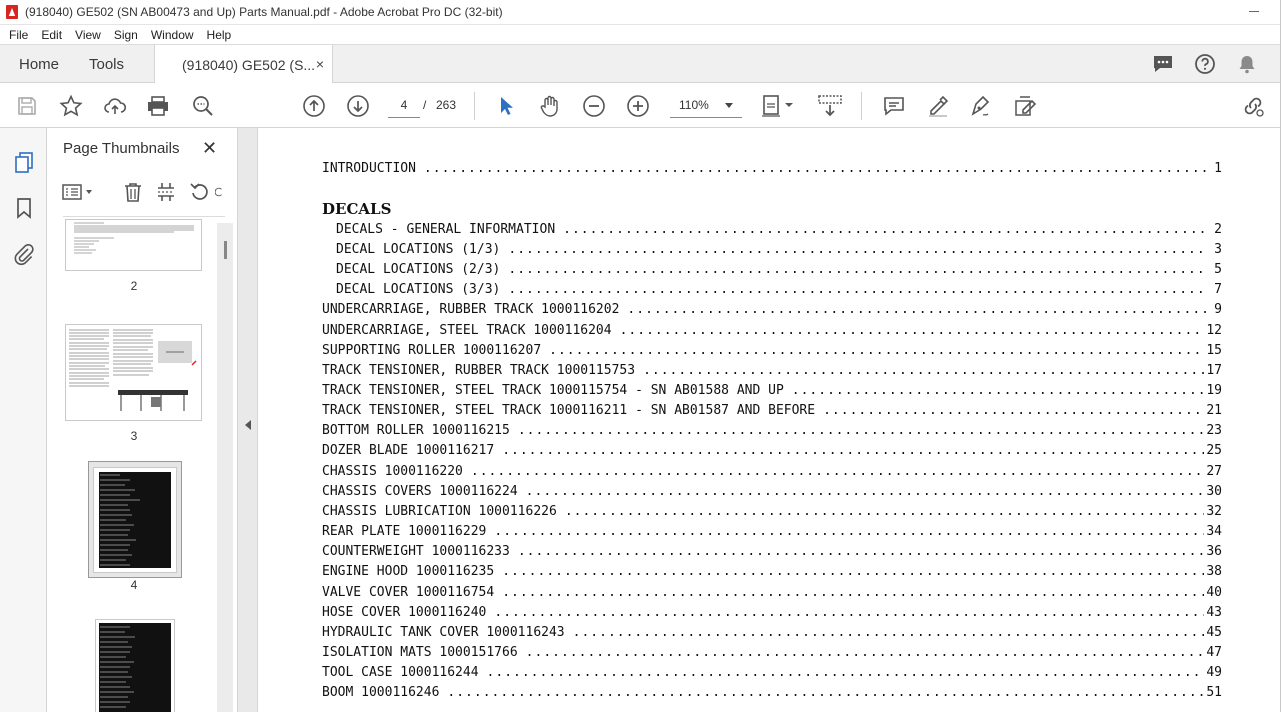 The image size is (1281, 712). What do you see at coordinates (172, 35) in the screenshot?
I see `menu-window: Window` at bounding box center [172, 35].